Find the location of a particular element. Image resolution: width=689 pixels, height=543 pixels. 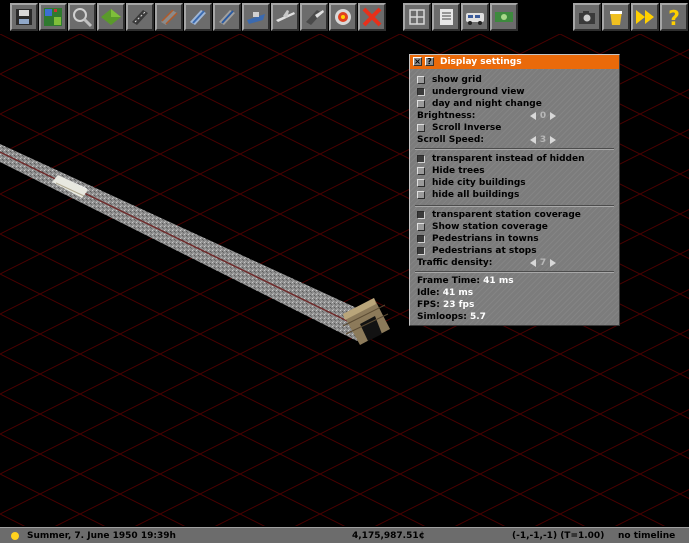

window-help-button: ? is located at coordinates (429, 61).